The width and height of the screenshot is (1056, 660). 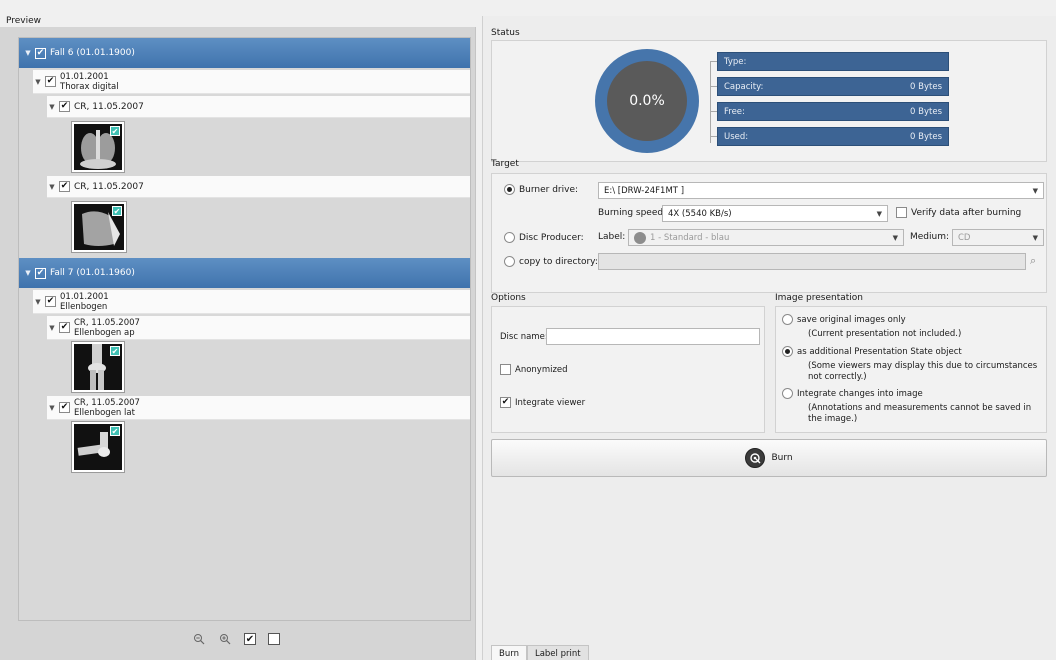 I want to click on tree-series-cr-1: ▼ ✔ CR, 11.05.2007, so click(x=258, y=107).